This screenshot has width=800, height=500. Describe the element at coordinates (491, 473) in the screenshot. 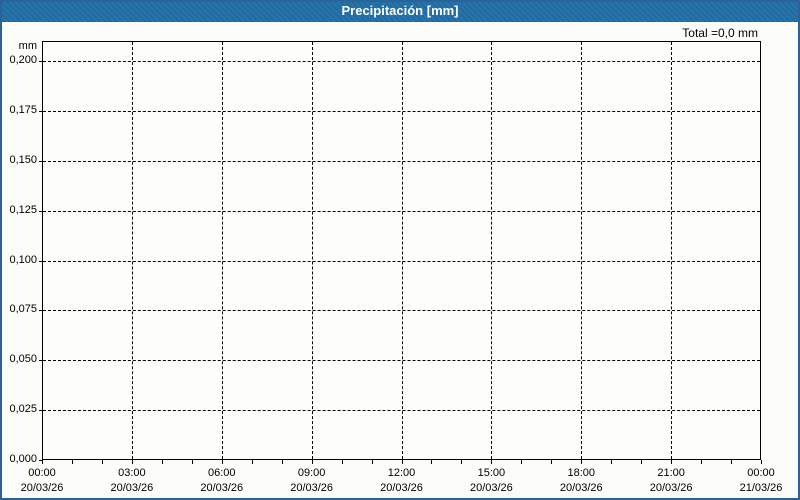

I see `x-tick-time: 15:00` at that location.